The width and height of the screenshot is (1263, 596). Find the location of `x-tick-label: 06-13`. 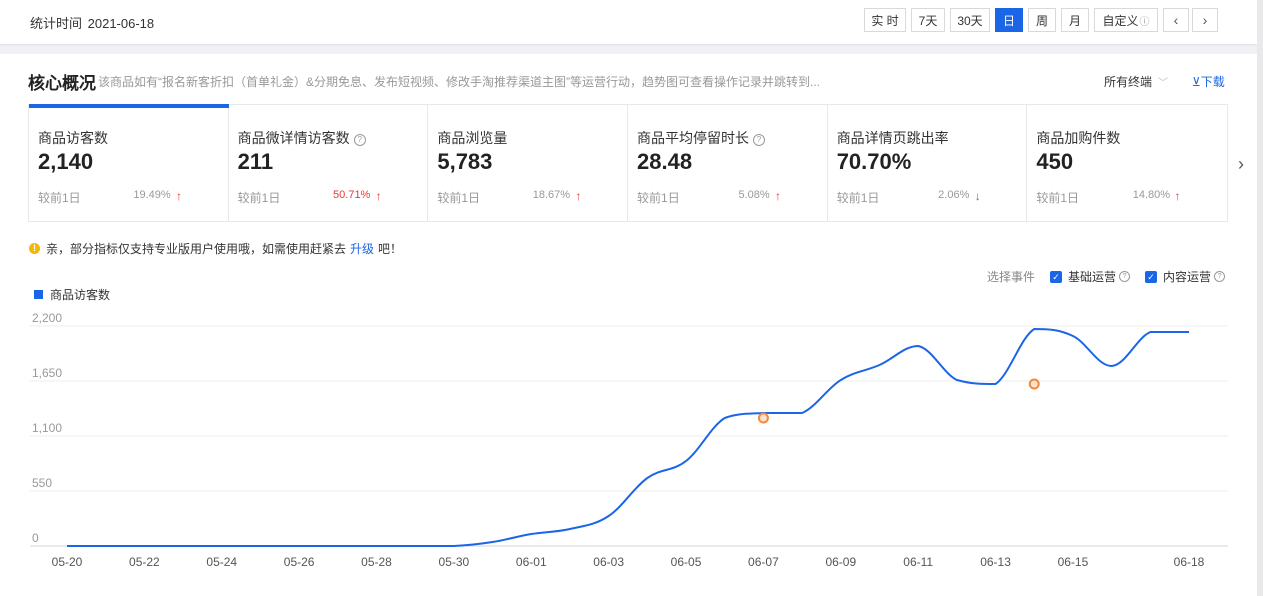

x-tick-label: 06-13 is located at coordinates (995, 562).